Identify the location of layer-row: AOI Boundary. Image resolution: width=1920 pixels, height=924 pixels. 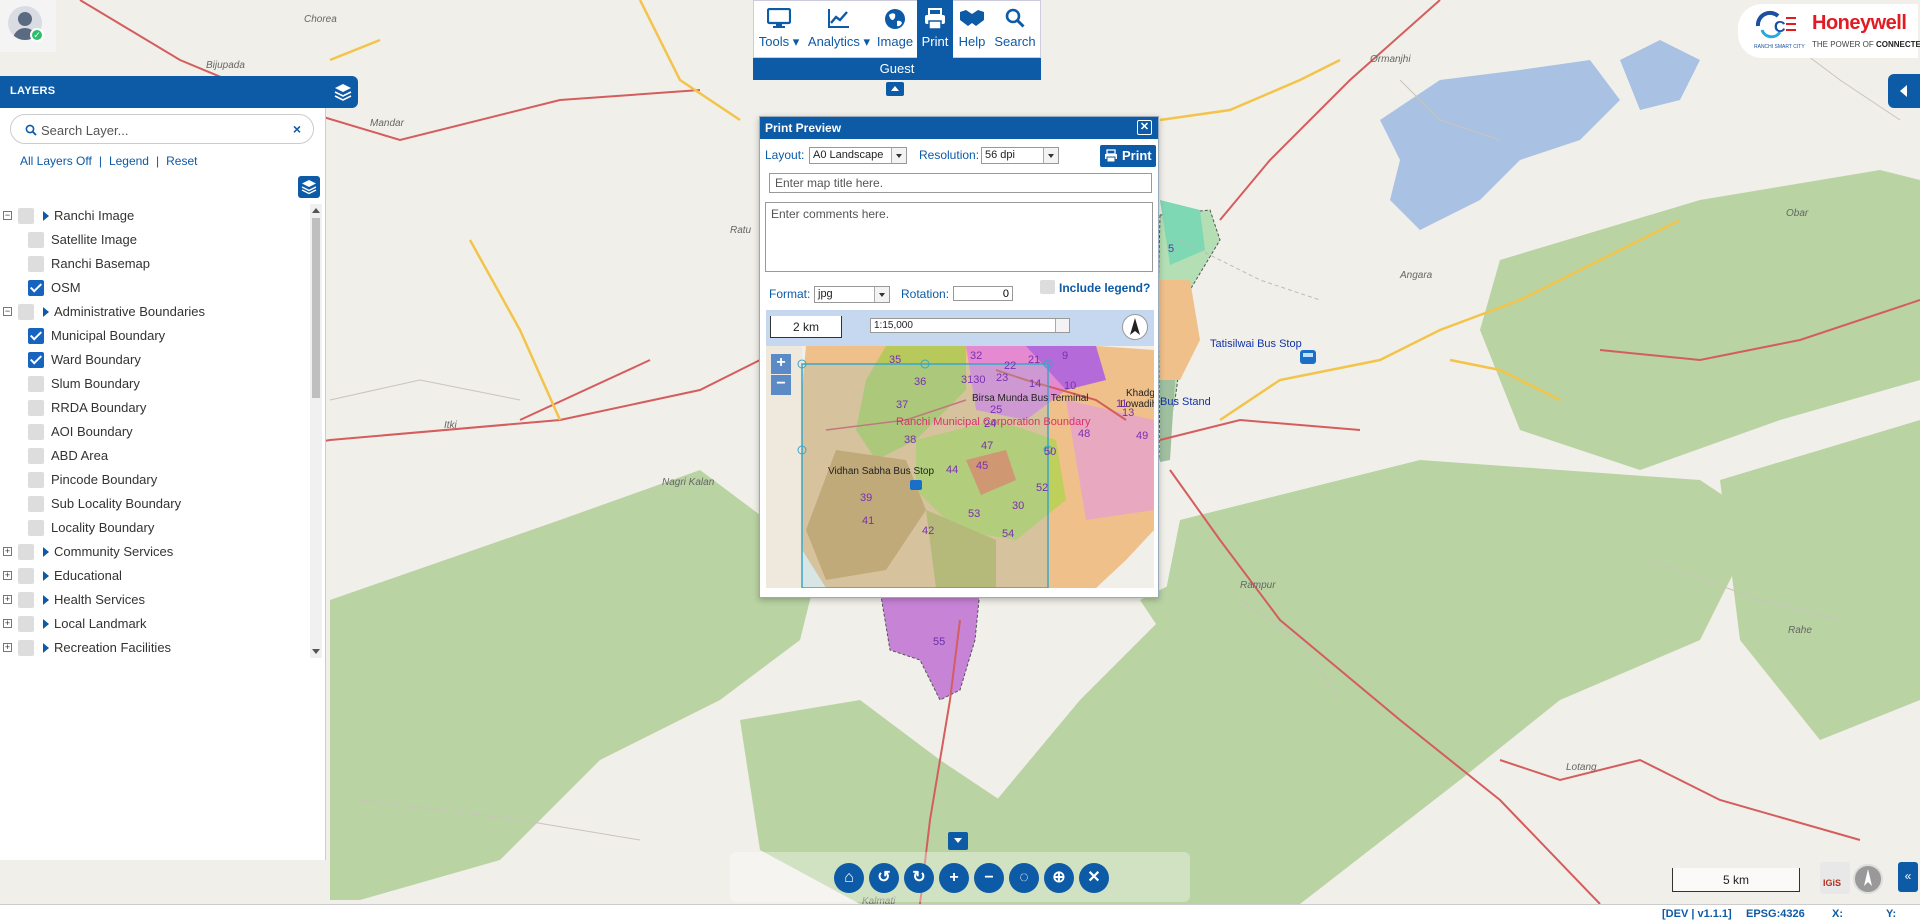
(158, 432).